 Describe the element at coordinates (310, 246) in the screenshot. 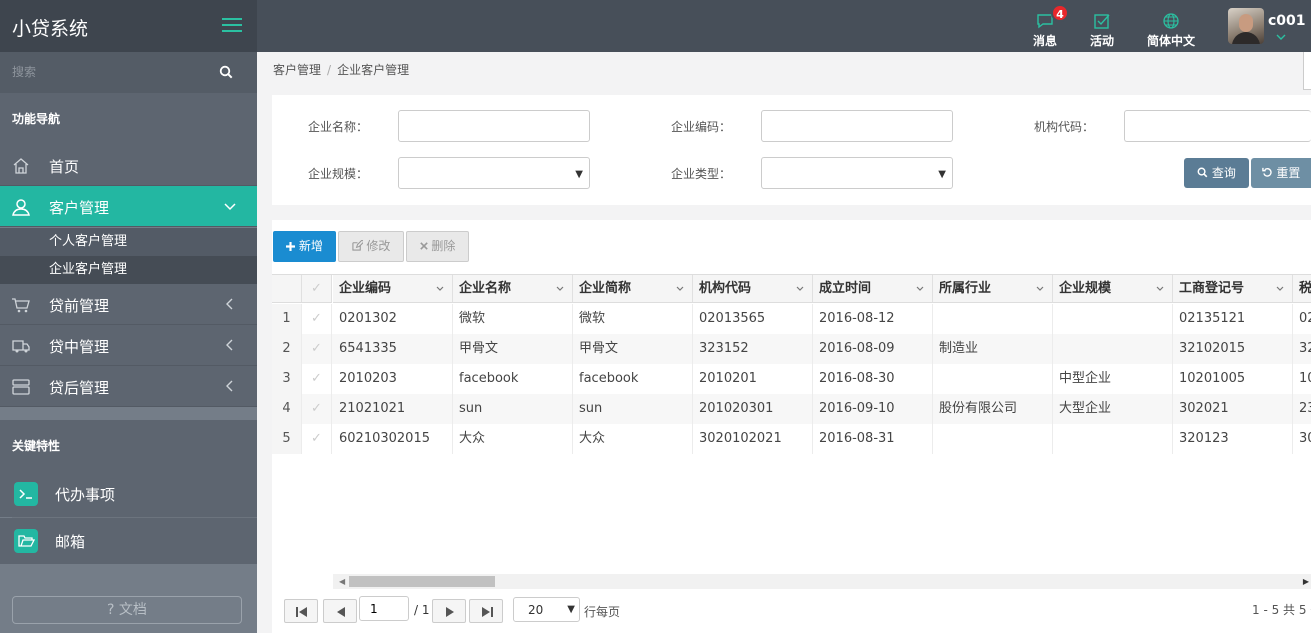

I see `add-button-label: 新增` at that location.